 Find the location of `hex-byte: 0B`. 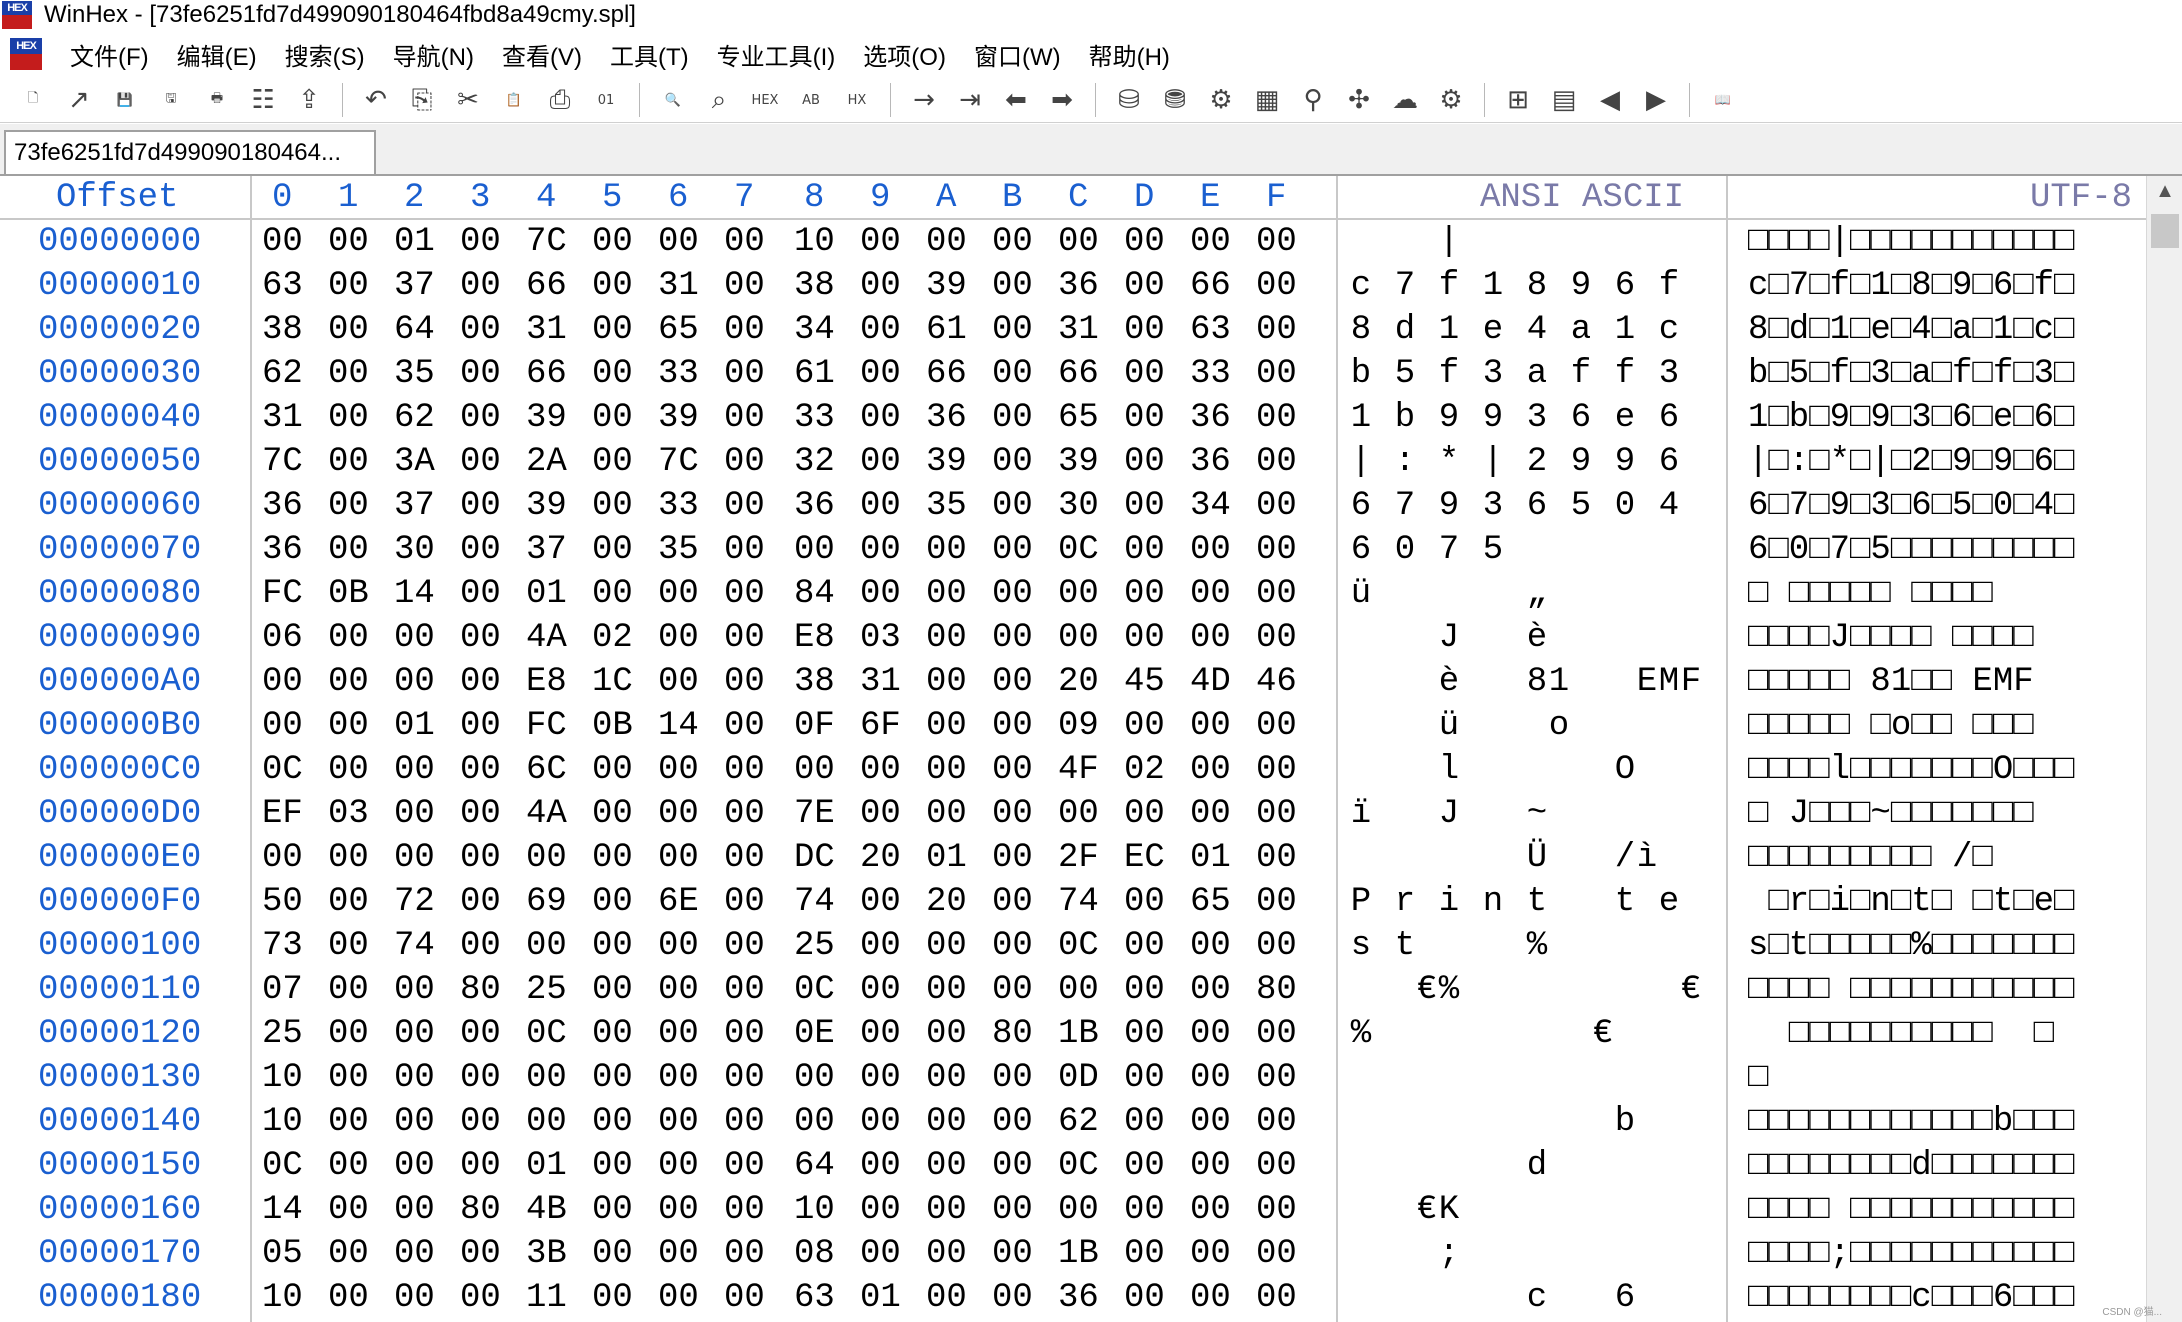

hex-byte: 0B is located at coordinates (612, 726).